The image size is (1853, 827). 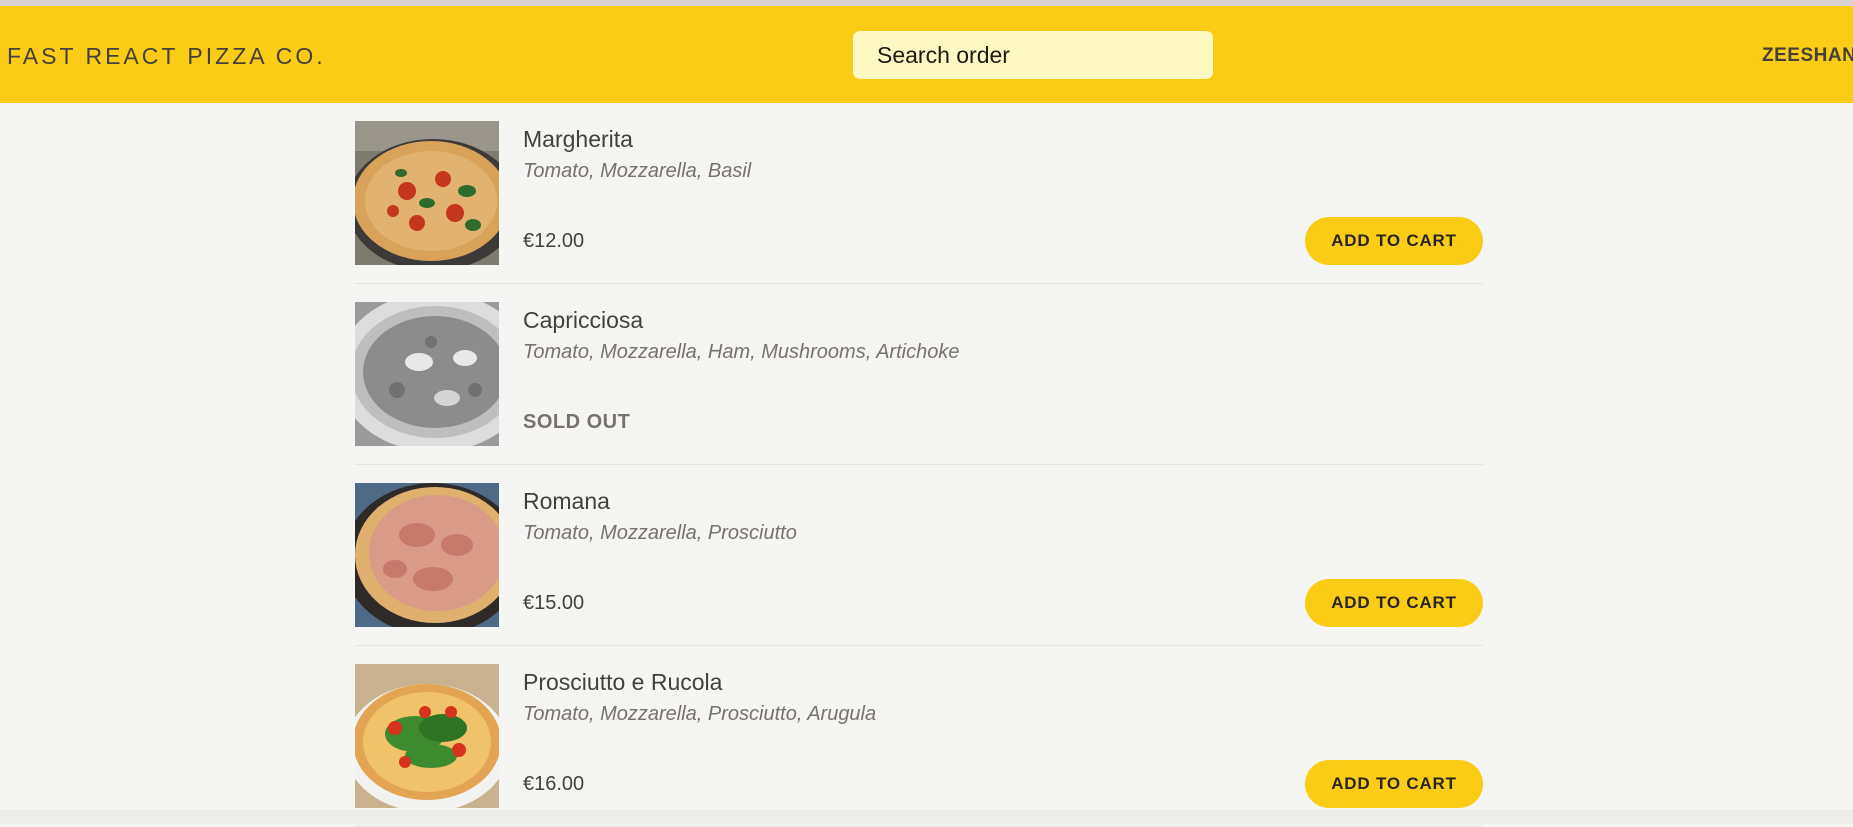 What do you see at coordinates (554, 603) in the screenshot?
I see `pizza-price: €15.00` at bounding box center [554, 603].